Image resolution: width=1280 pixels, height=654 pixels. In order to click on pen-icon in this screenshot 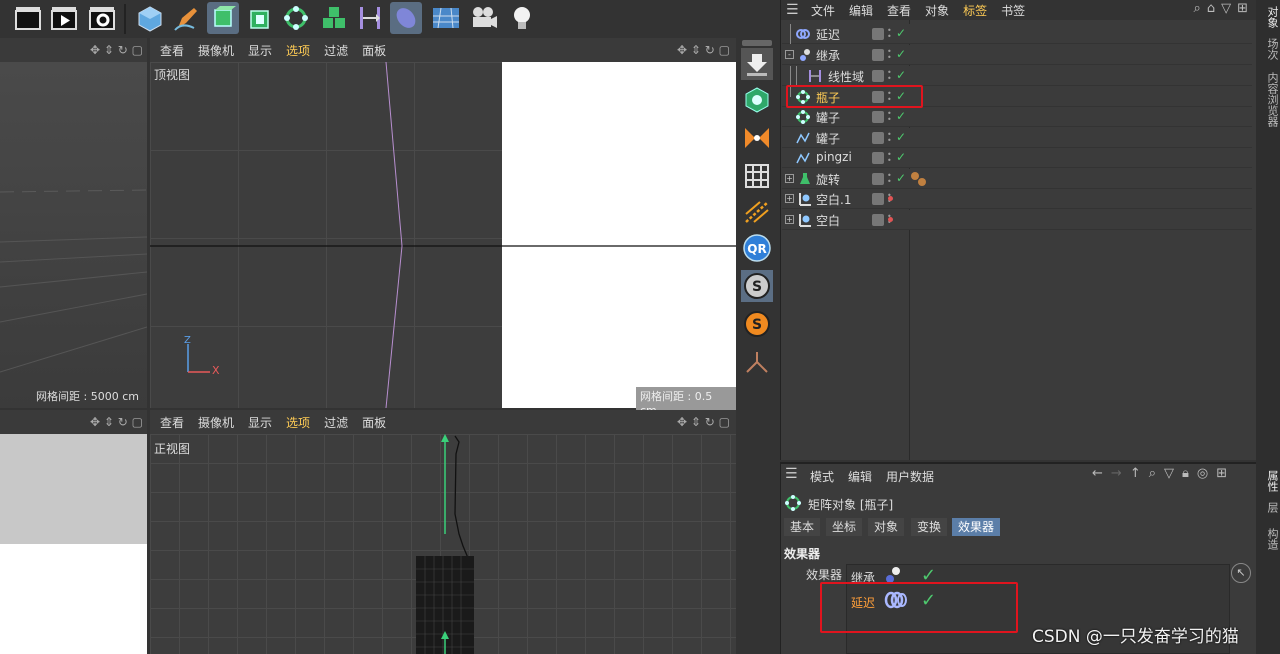, I will do `click(186, 18)`.